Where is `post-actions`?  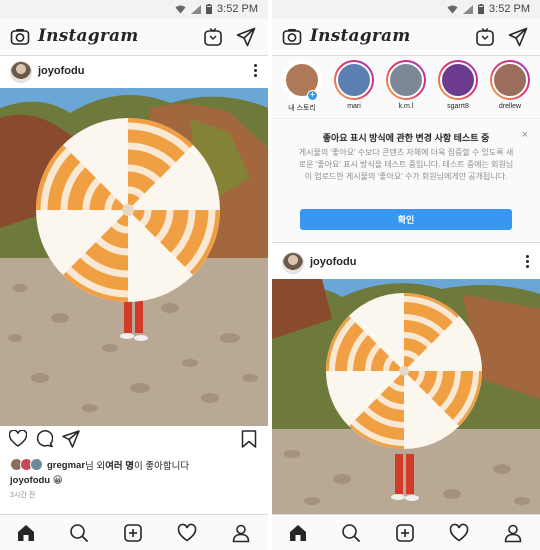
post-actions is located at coordinates (134, 441).